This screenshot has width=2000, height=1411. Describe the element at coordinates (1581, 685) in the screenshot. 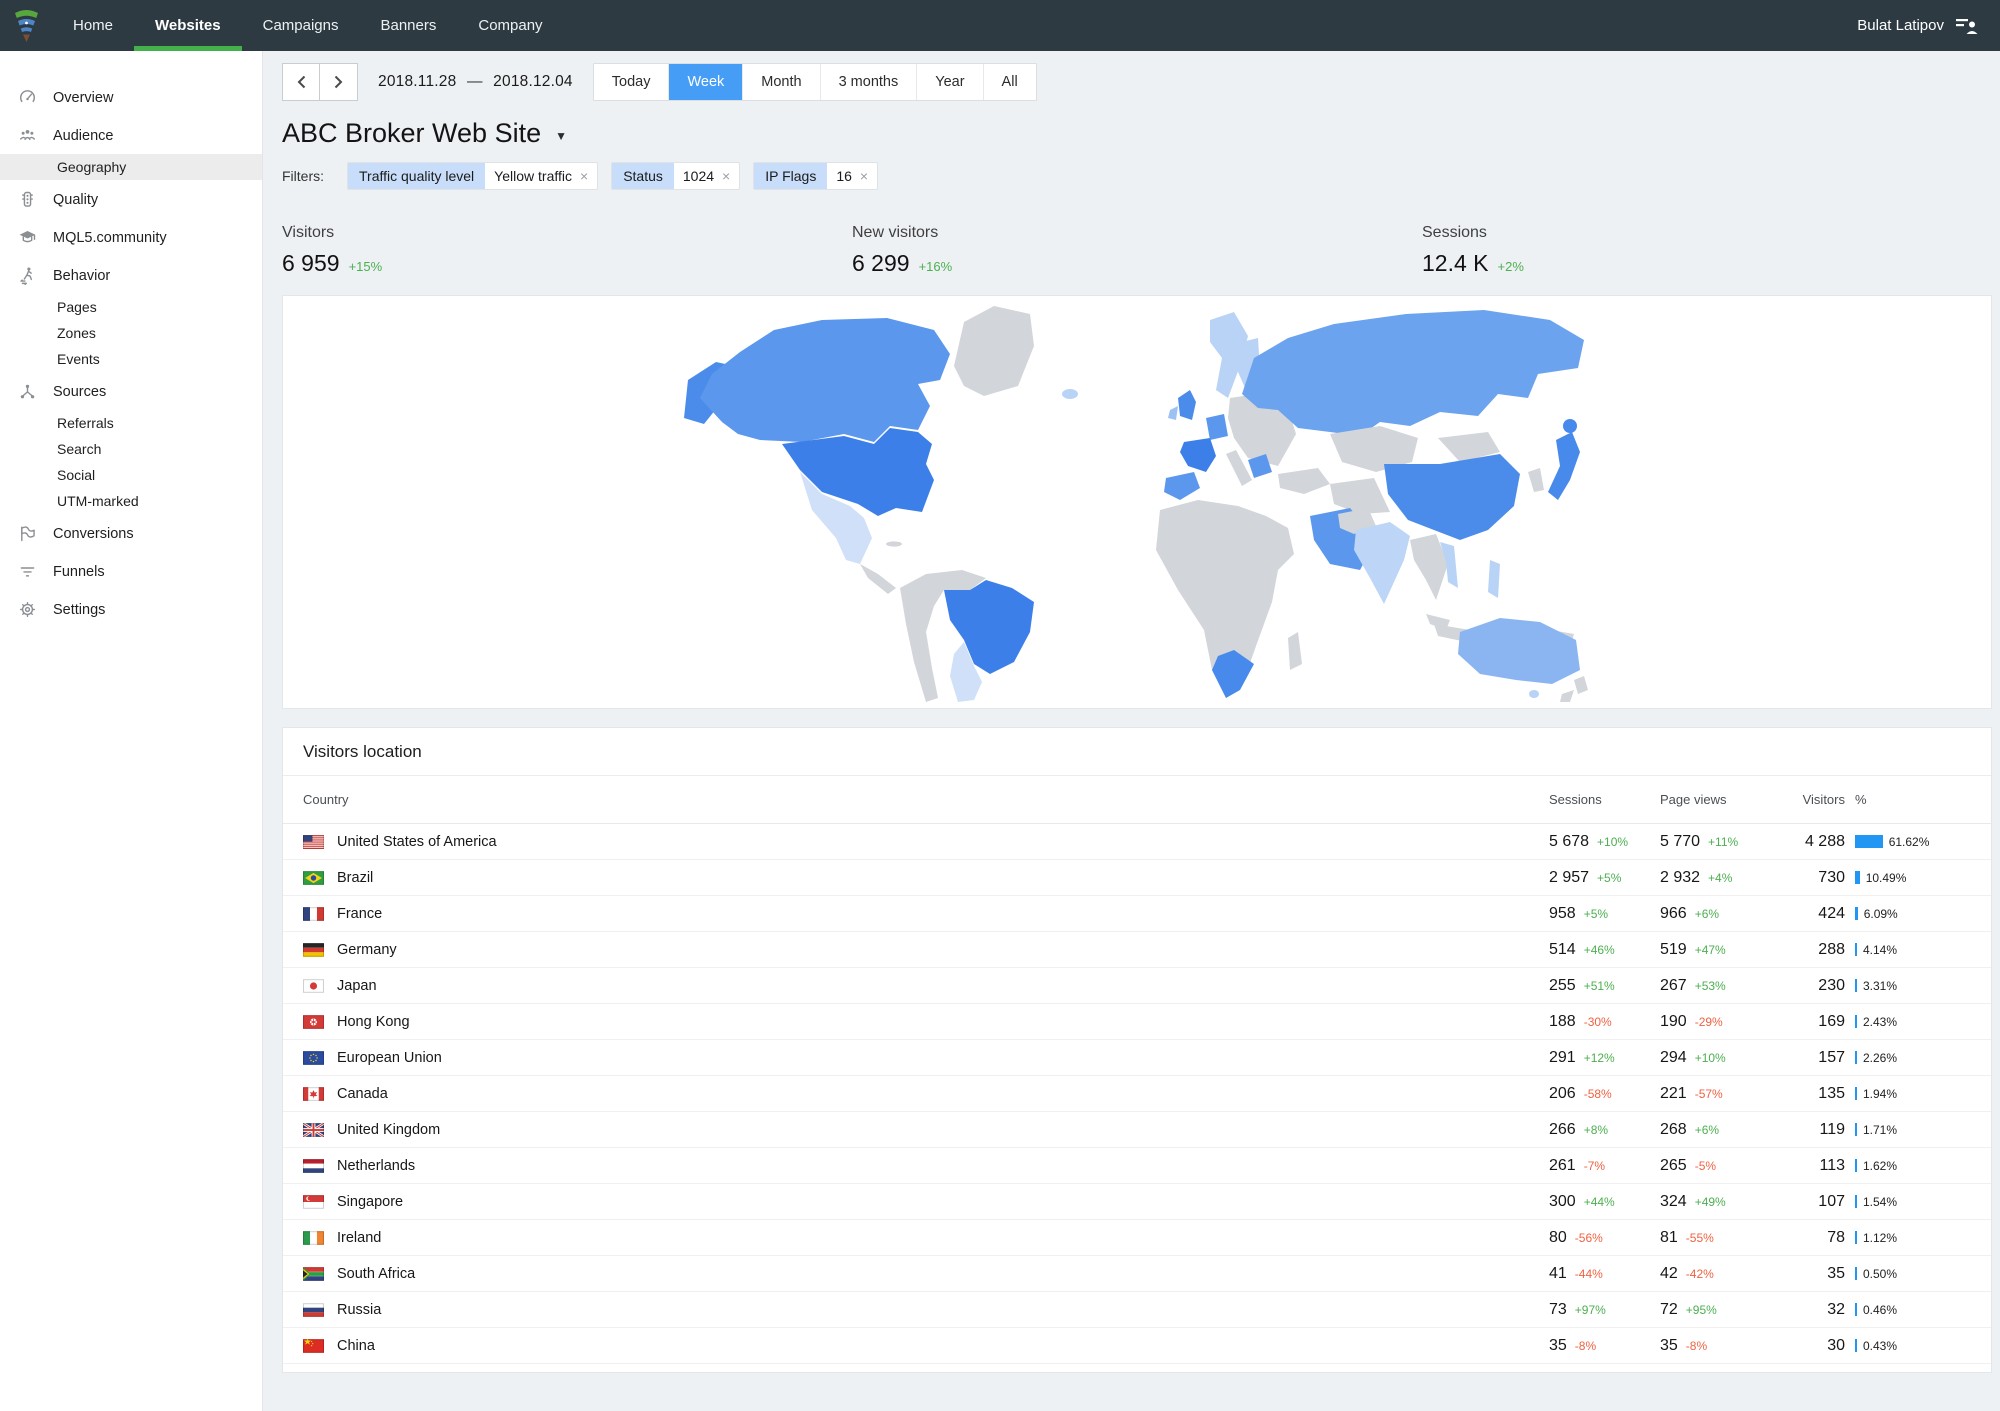

I see `map-country-new-zealand-north` at that location.